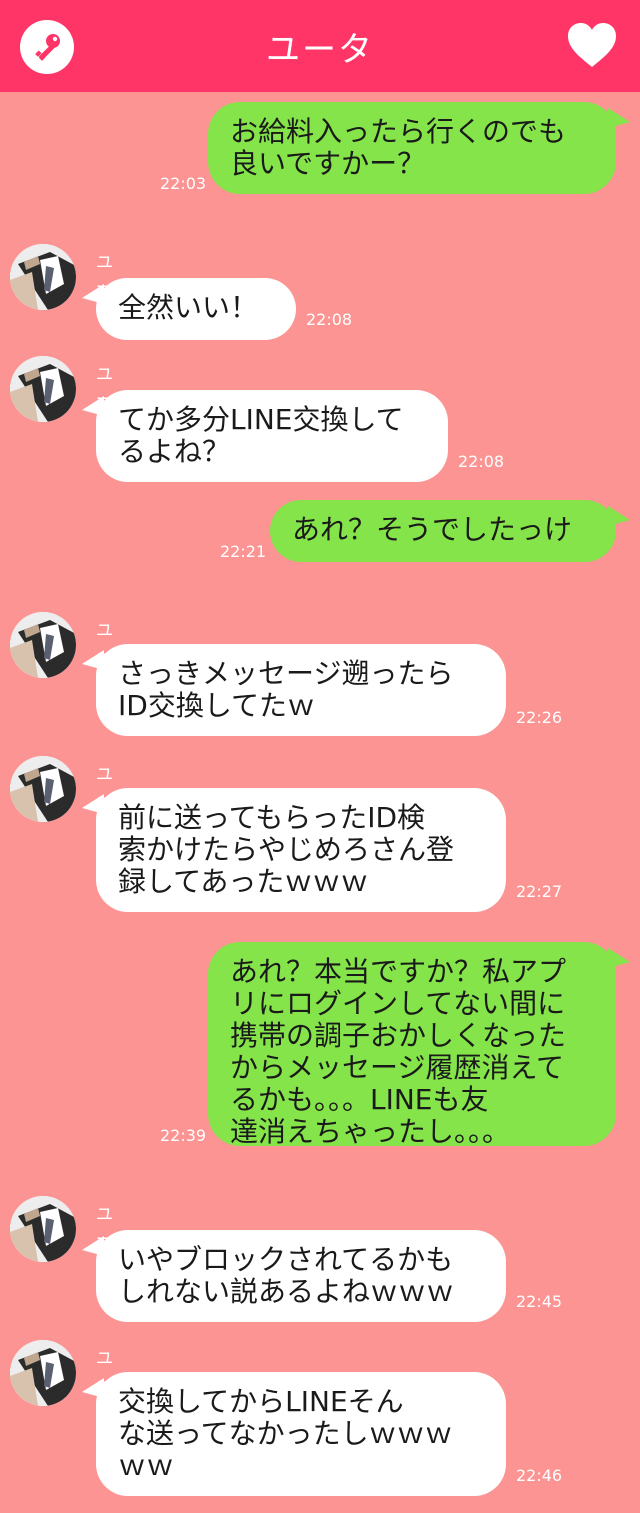 The width and height of the screenshot is (640, 1513). Describe the element at coordinates (443, 531) in the screenshot. I see `message-bubble: あれ？そうでしたっけ` at that location.